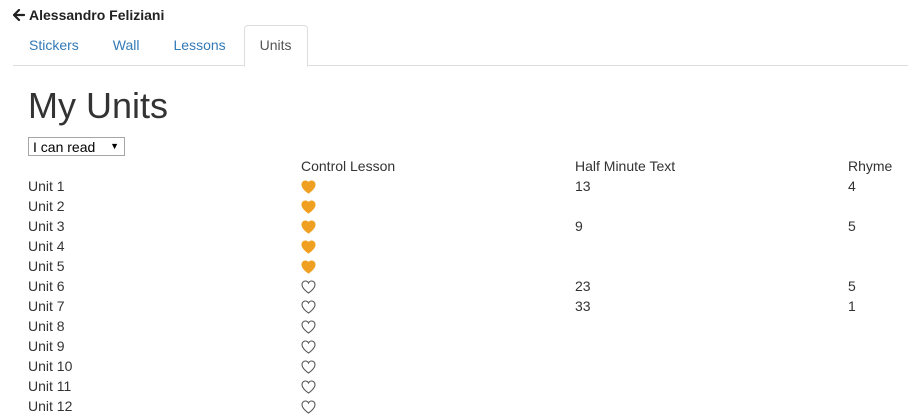 Image resolution: width=908 pixels, height=420 pixels. What do you see at coordinates (870, 166) in the screenshot?
I see `column-header-rhyme: Rhyme` at bounding box center [870, 166].